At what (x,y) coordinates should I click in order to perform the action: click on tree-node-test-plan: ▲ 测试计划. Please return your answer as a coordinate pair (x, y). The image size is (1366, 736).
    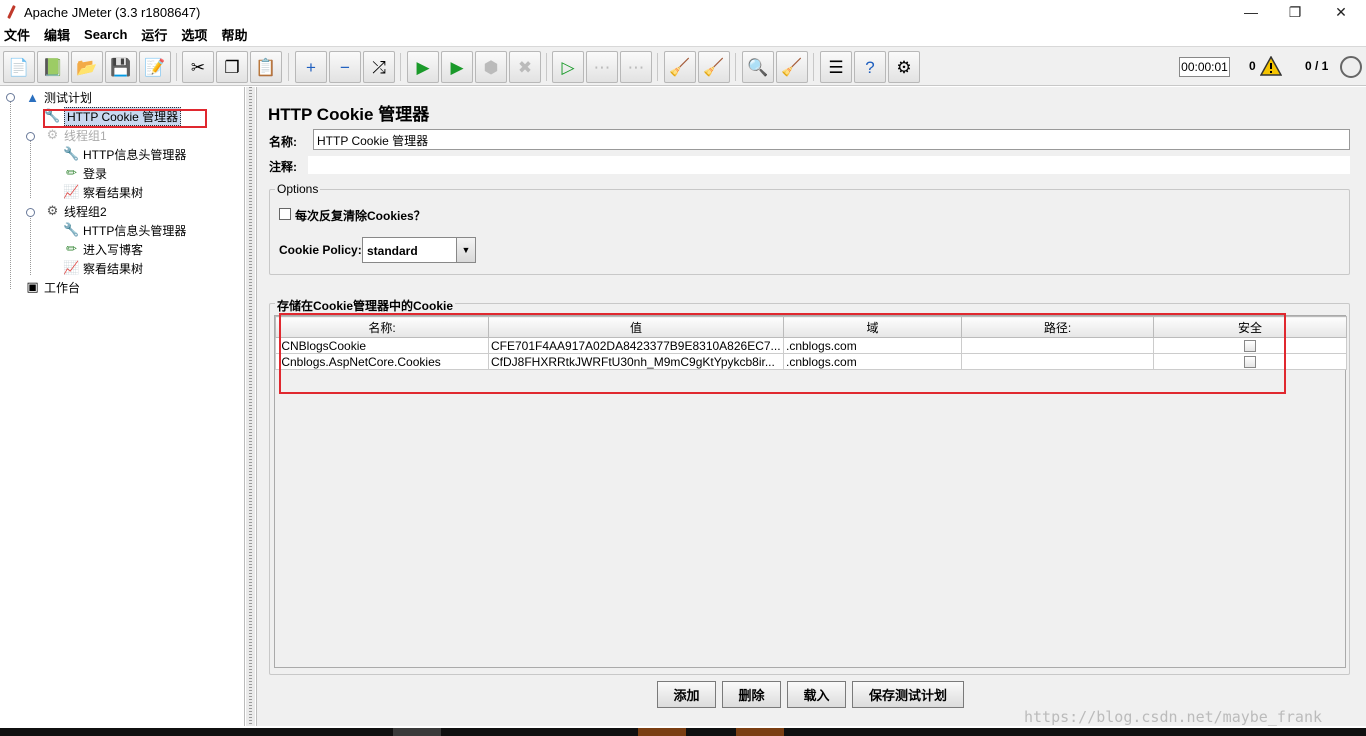
    Looking at the image, I should click on (58, 97).